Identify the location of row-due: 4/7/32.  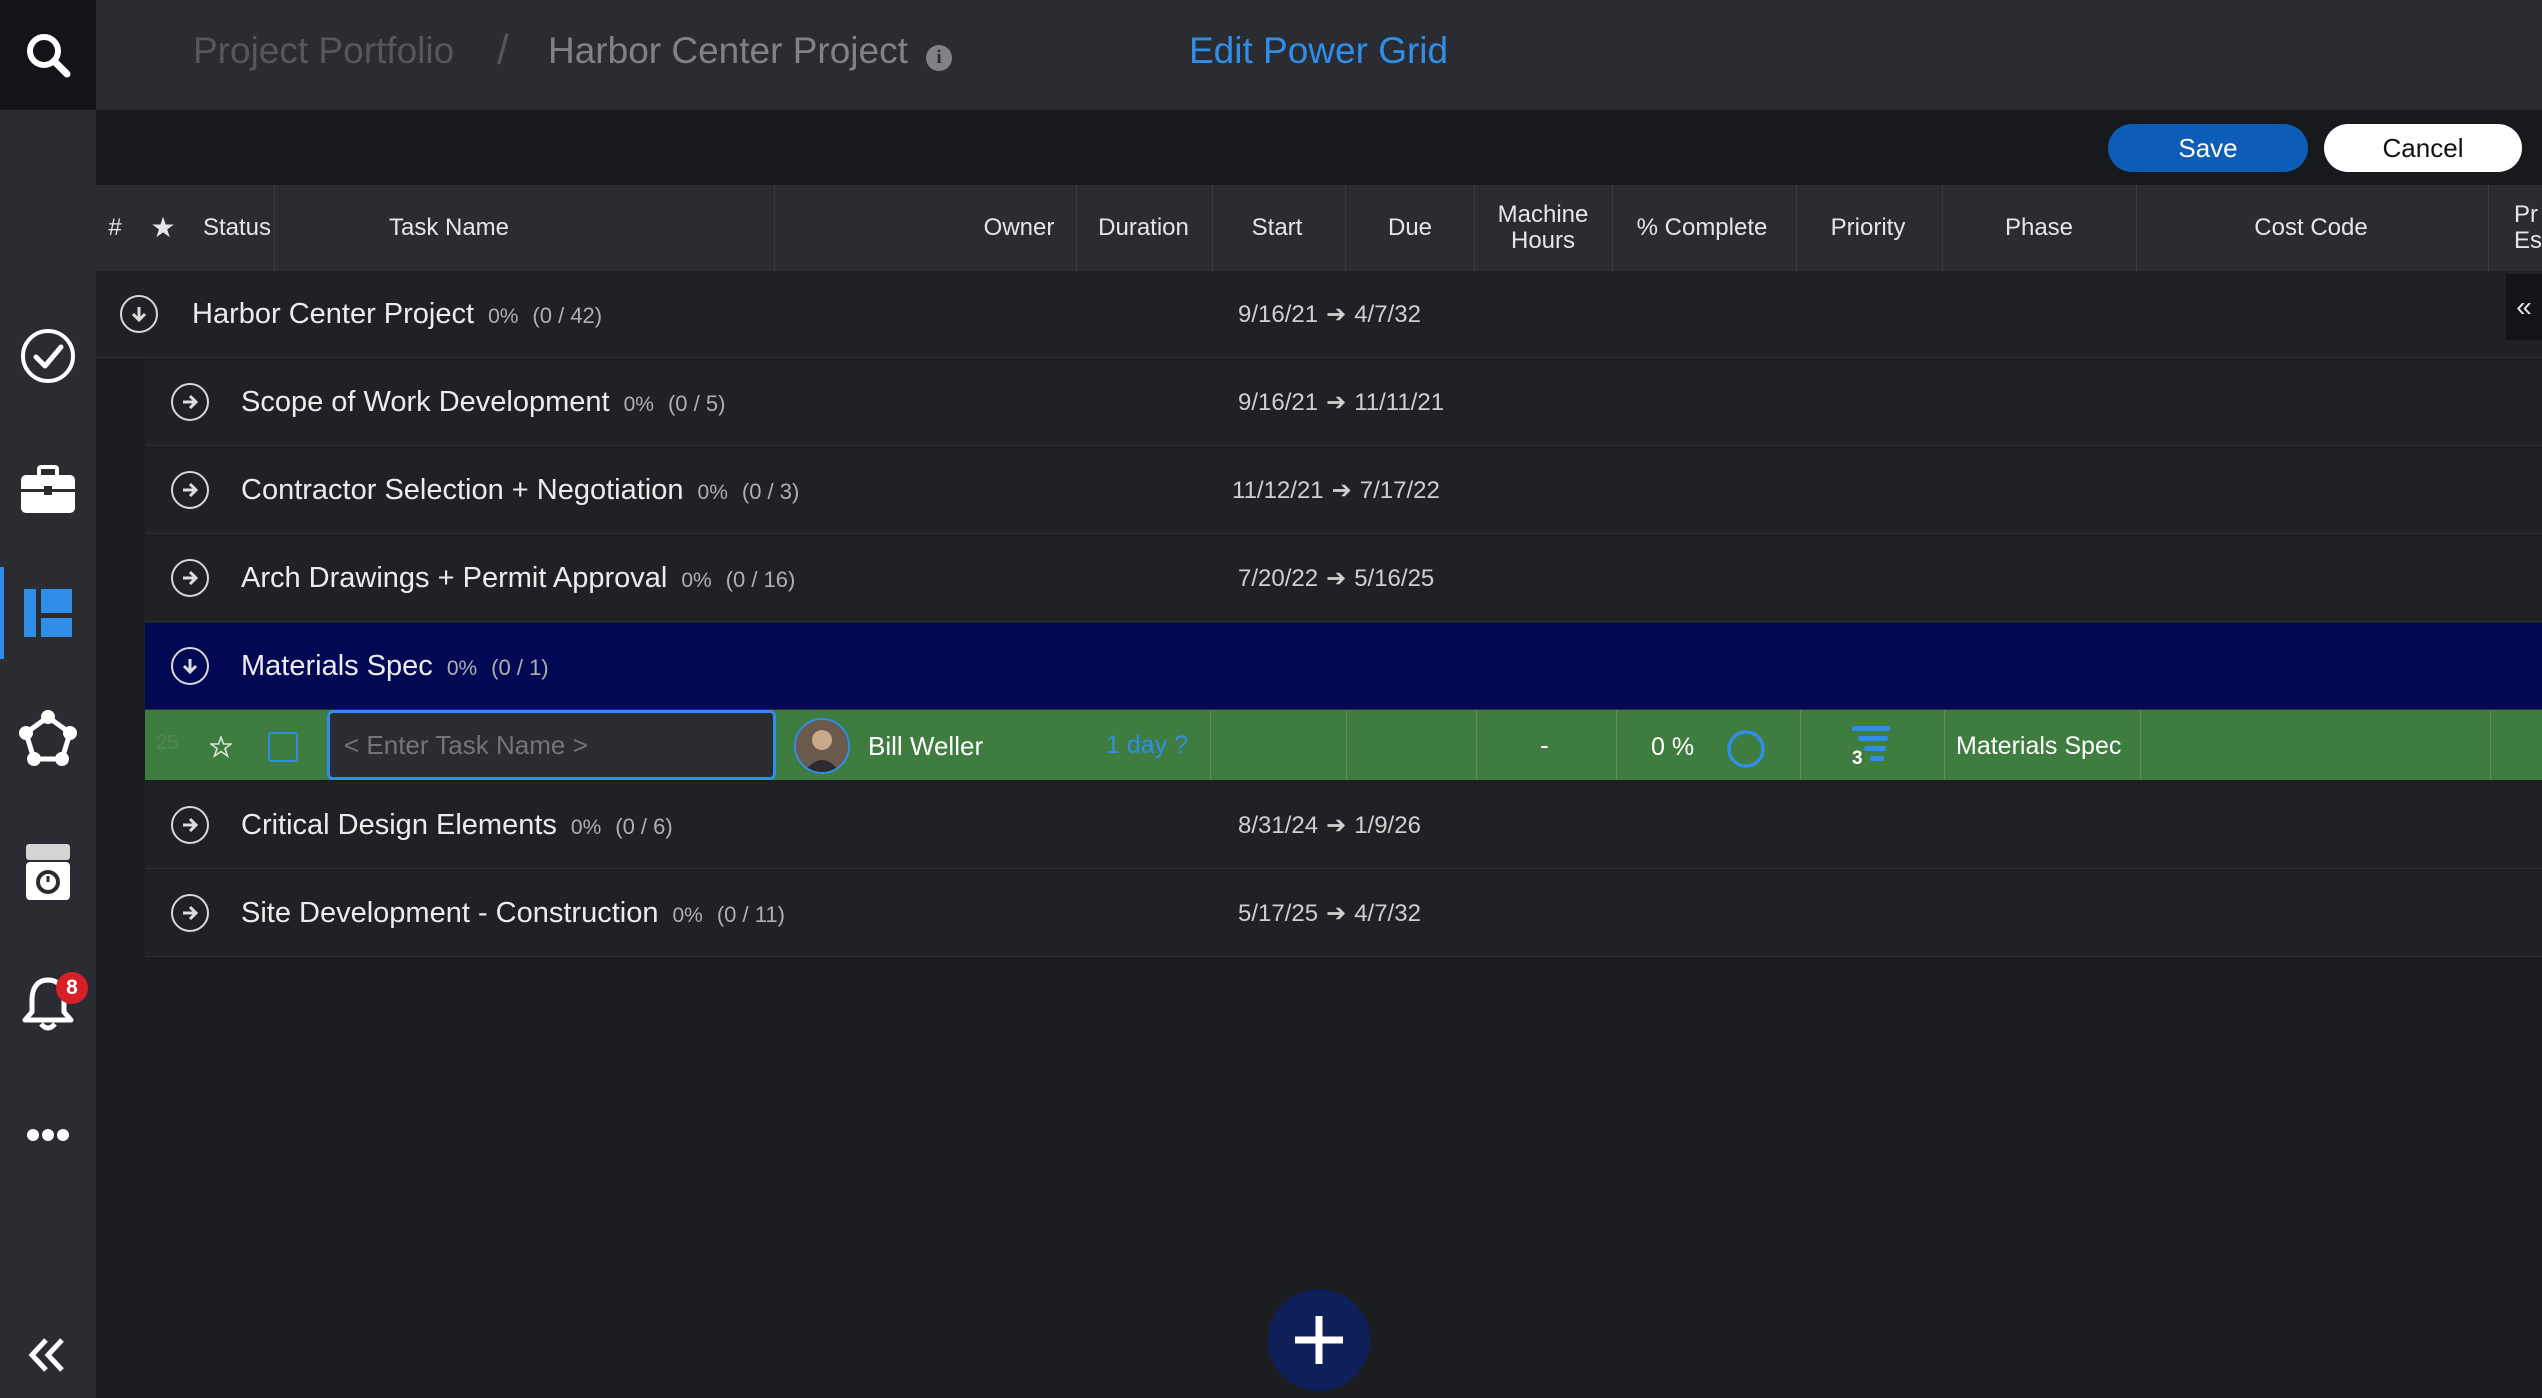
(1387, 913).